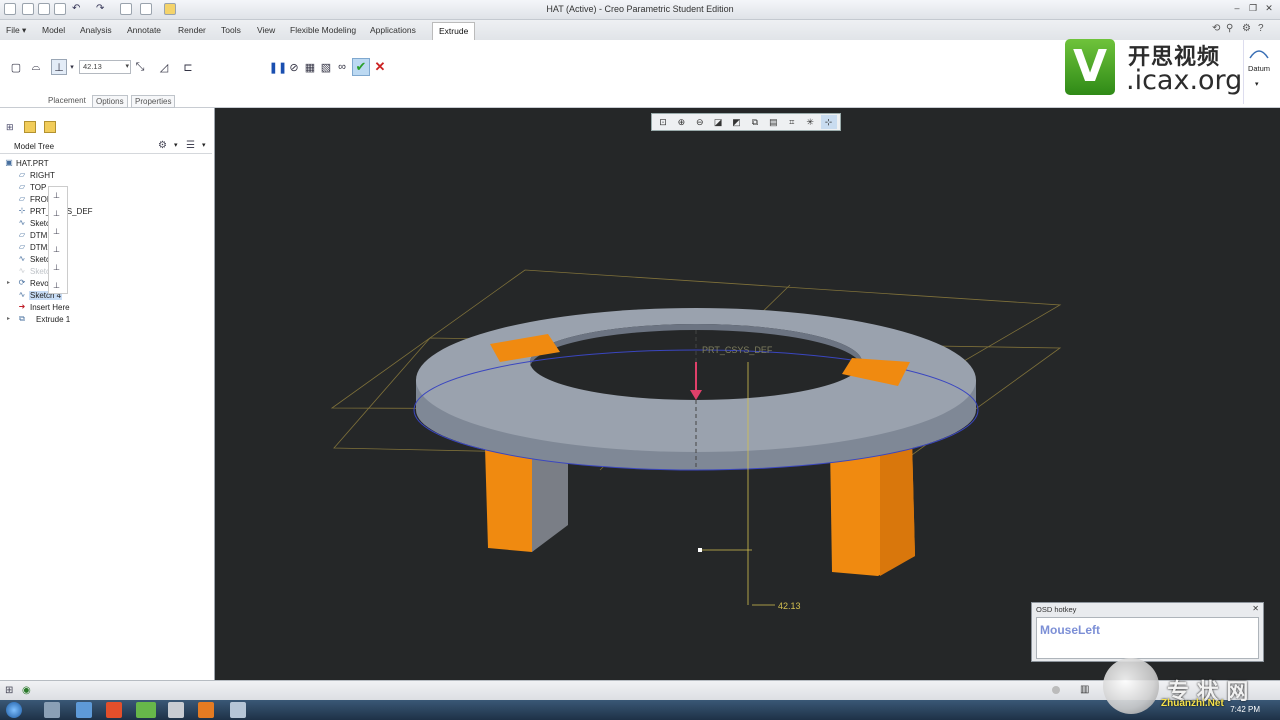 The width and height of the screenshot is (1280, 720). Describe the element at coordinates (773, 122) in the screenshot. I see `view-manager-icon: ▤` at that location.